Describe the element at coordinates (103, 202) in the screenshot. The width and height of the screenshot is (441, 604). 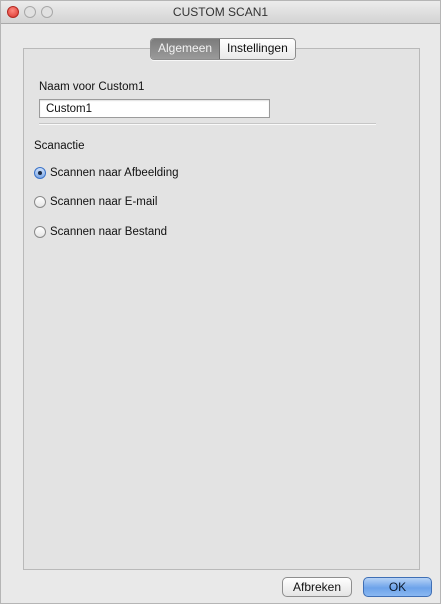
I see `radio-label: Scannen naar E-mail` at that location.